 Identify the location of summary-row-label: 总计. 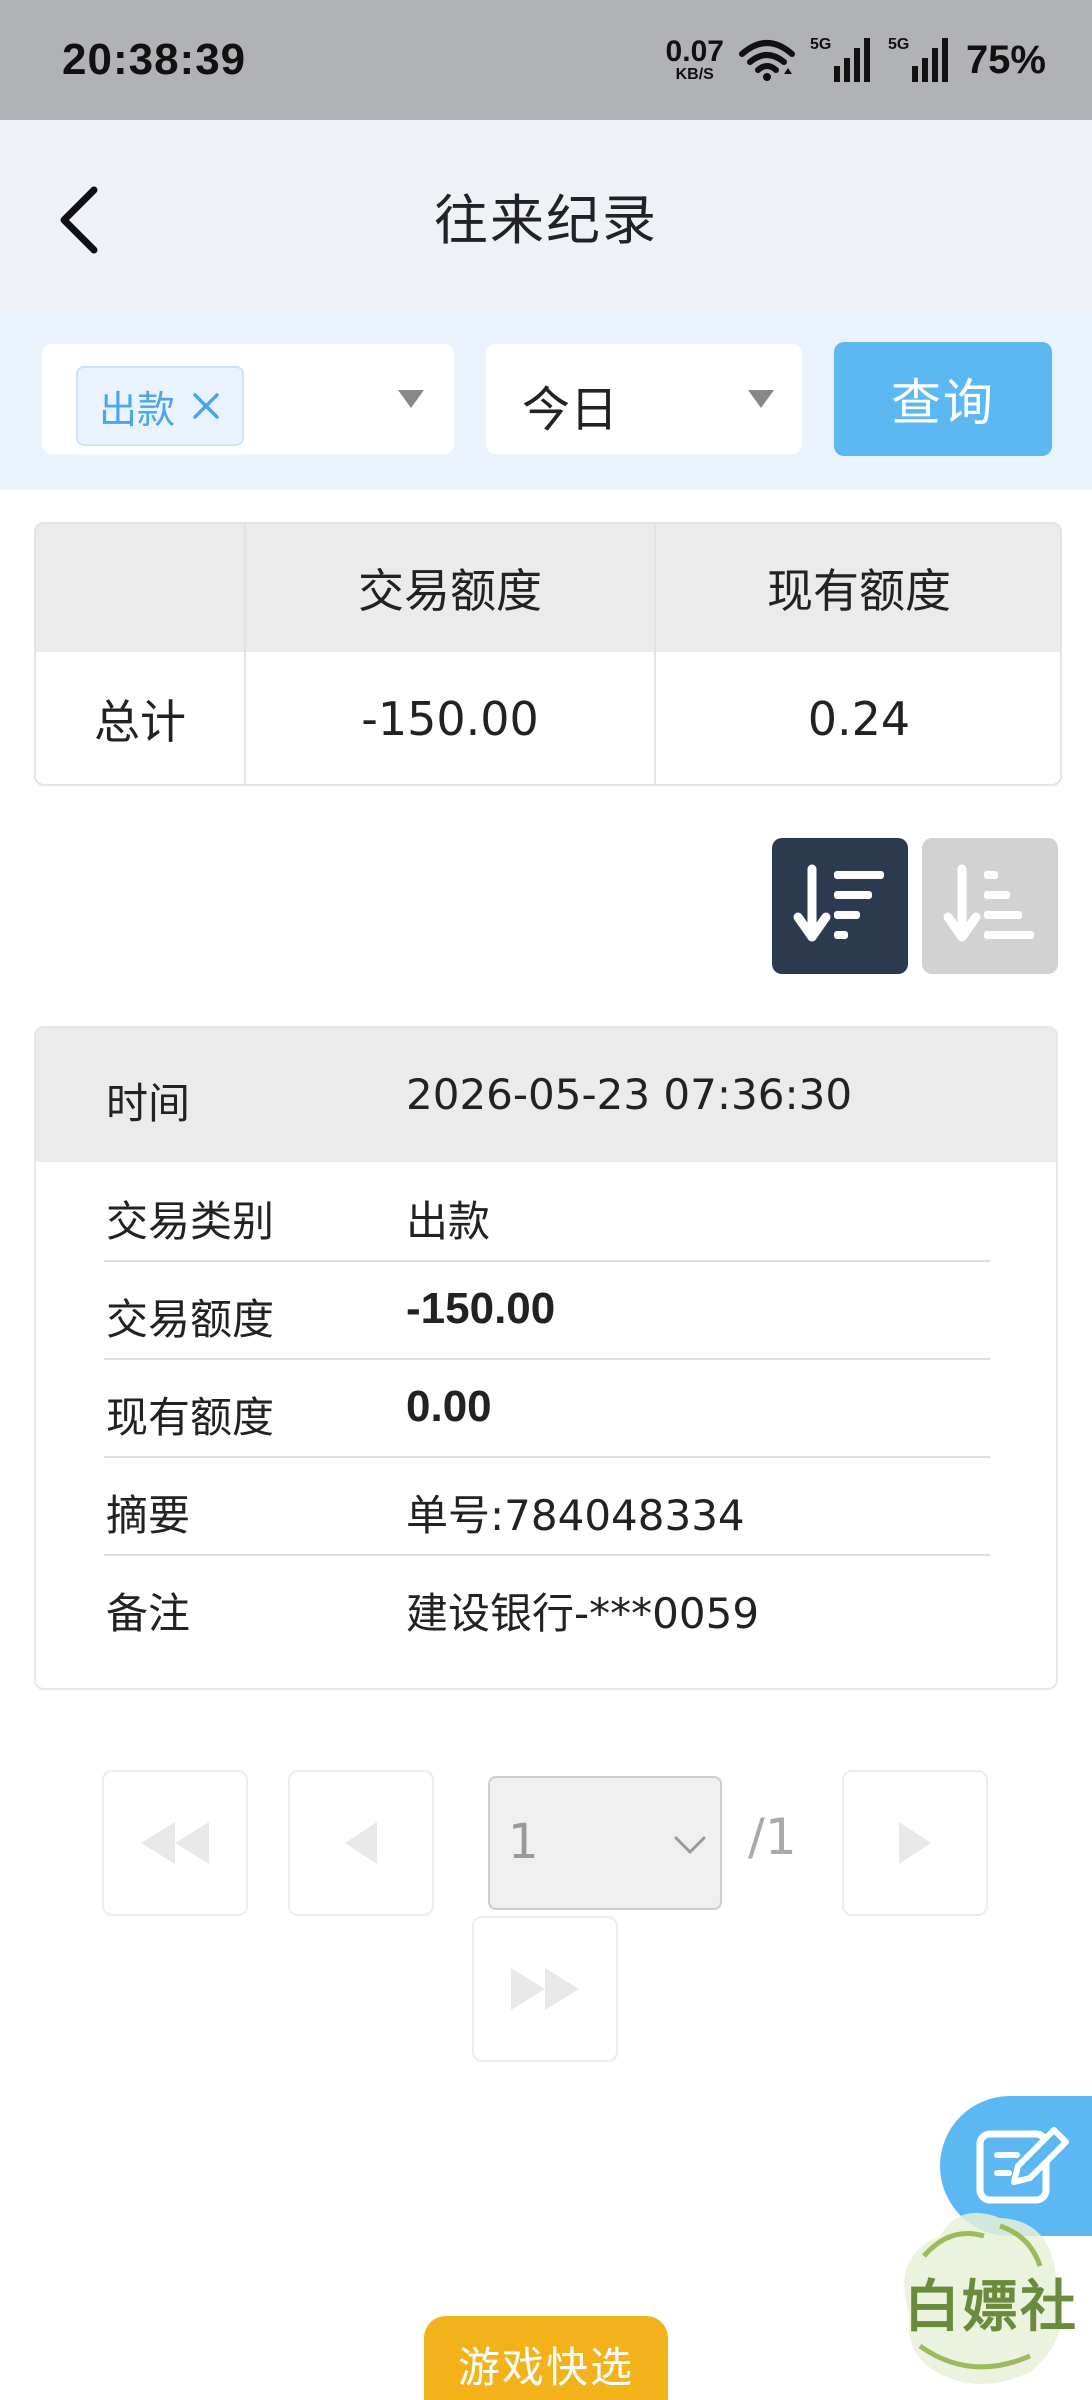
(140, 722).